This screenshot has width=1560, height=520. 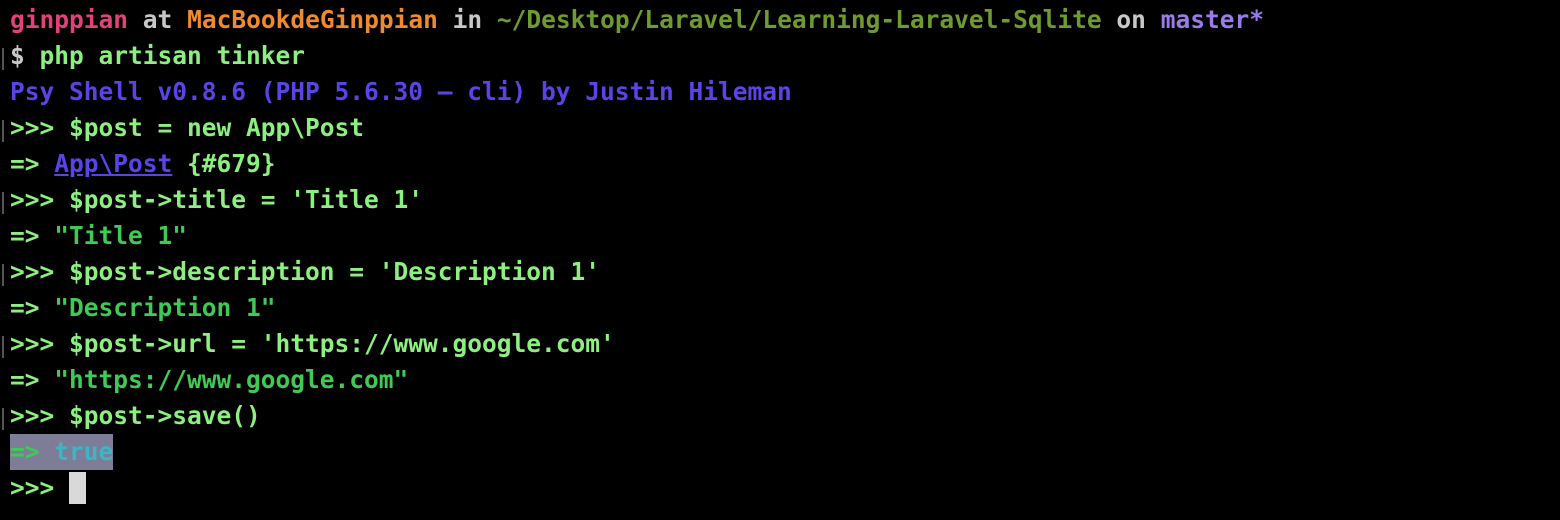 What do you see at coordinates (785, 452) in the screenshot?
I see `repl-output-line-selected: => true` at bounding box center [785, 452].